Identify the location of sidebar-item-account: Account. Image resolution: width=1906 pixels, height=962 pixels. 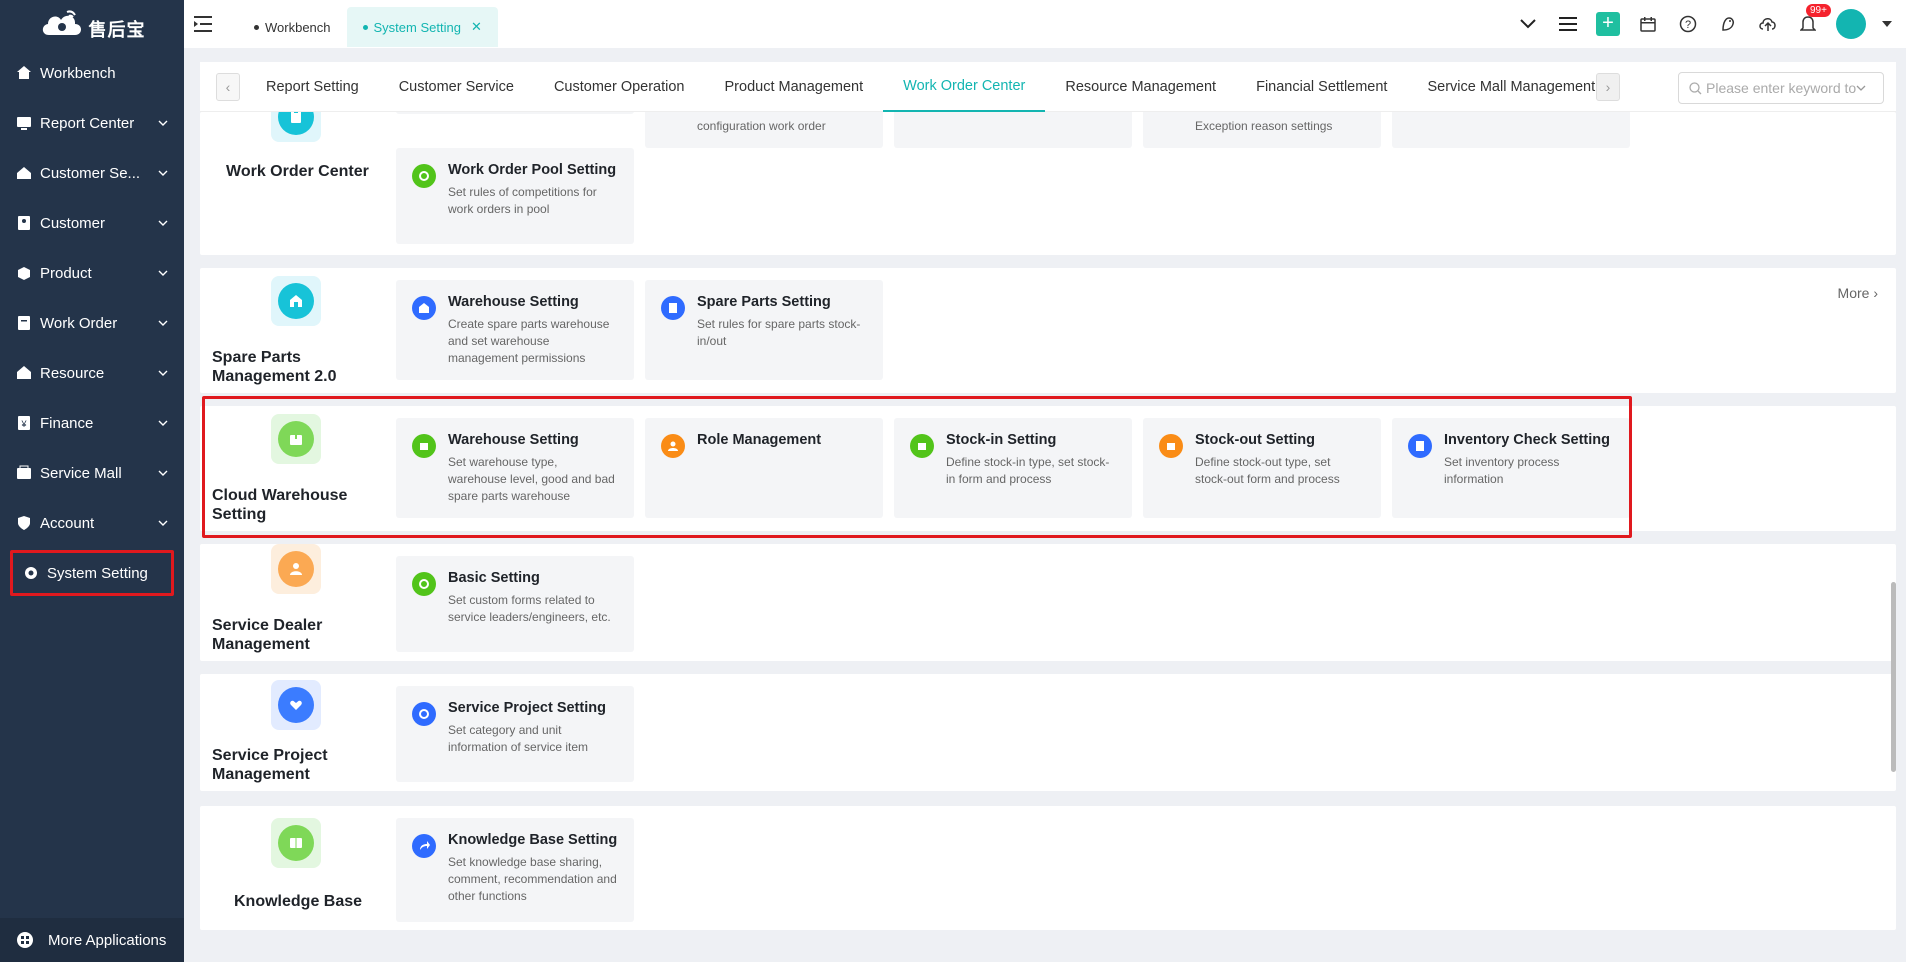
(92, 523).